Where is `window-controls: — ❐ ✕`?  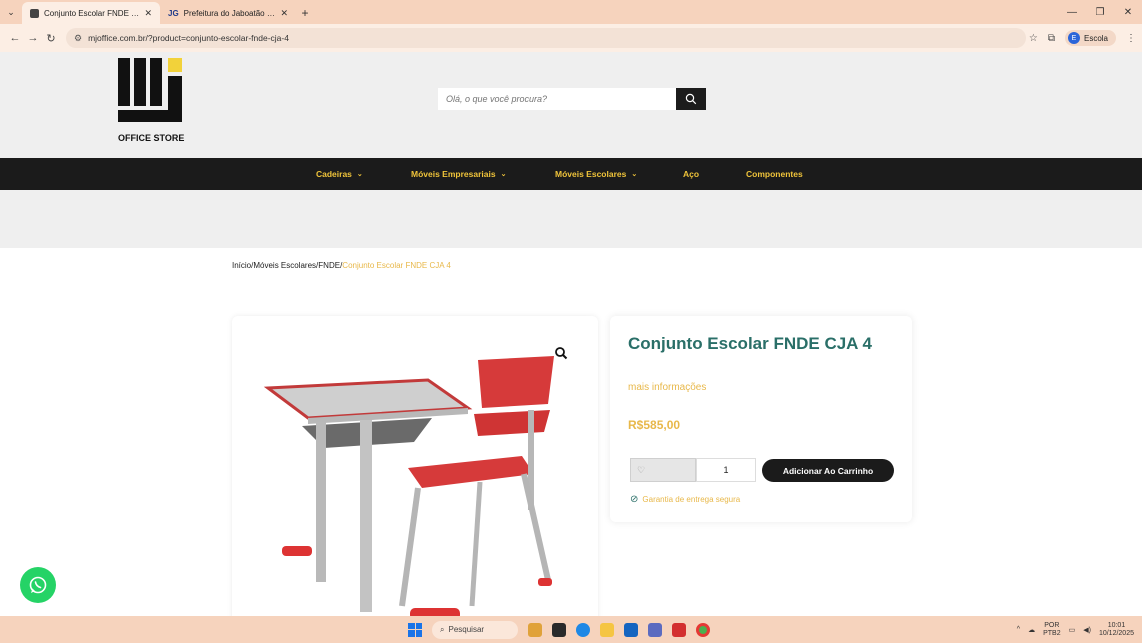 window-controls: — ❐ ✕ is located at coordinates (1100, 12).